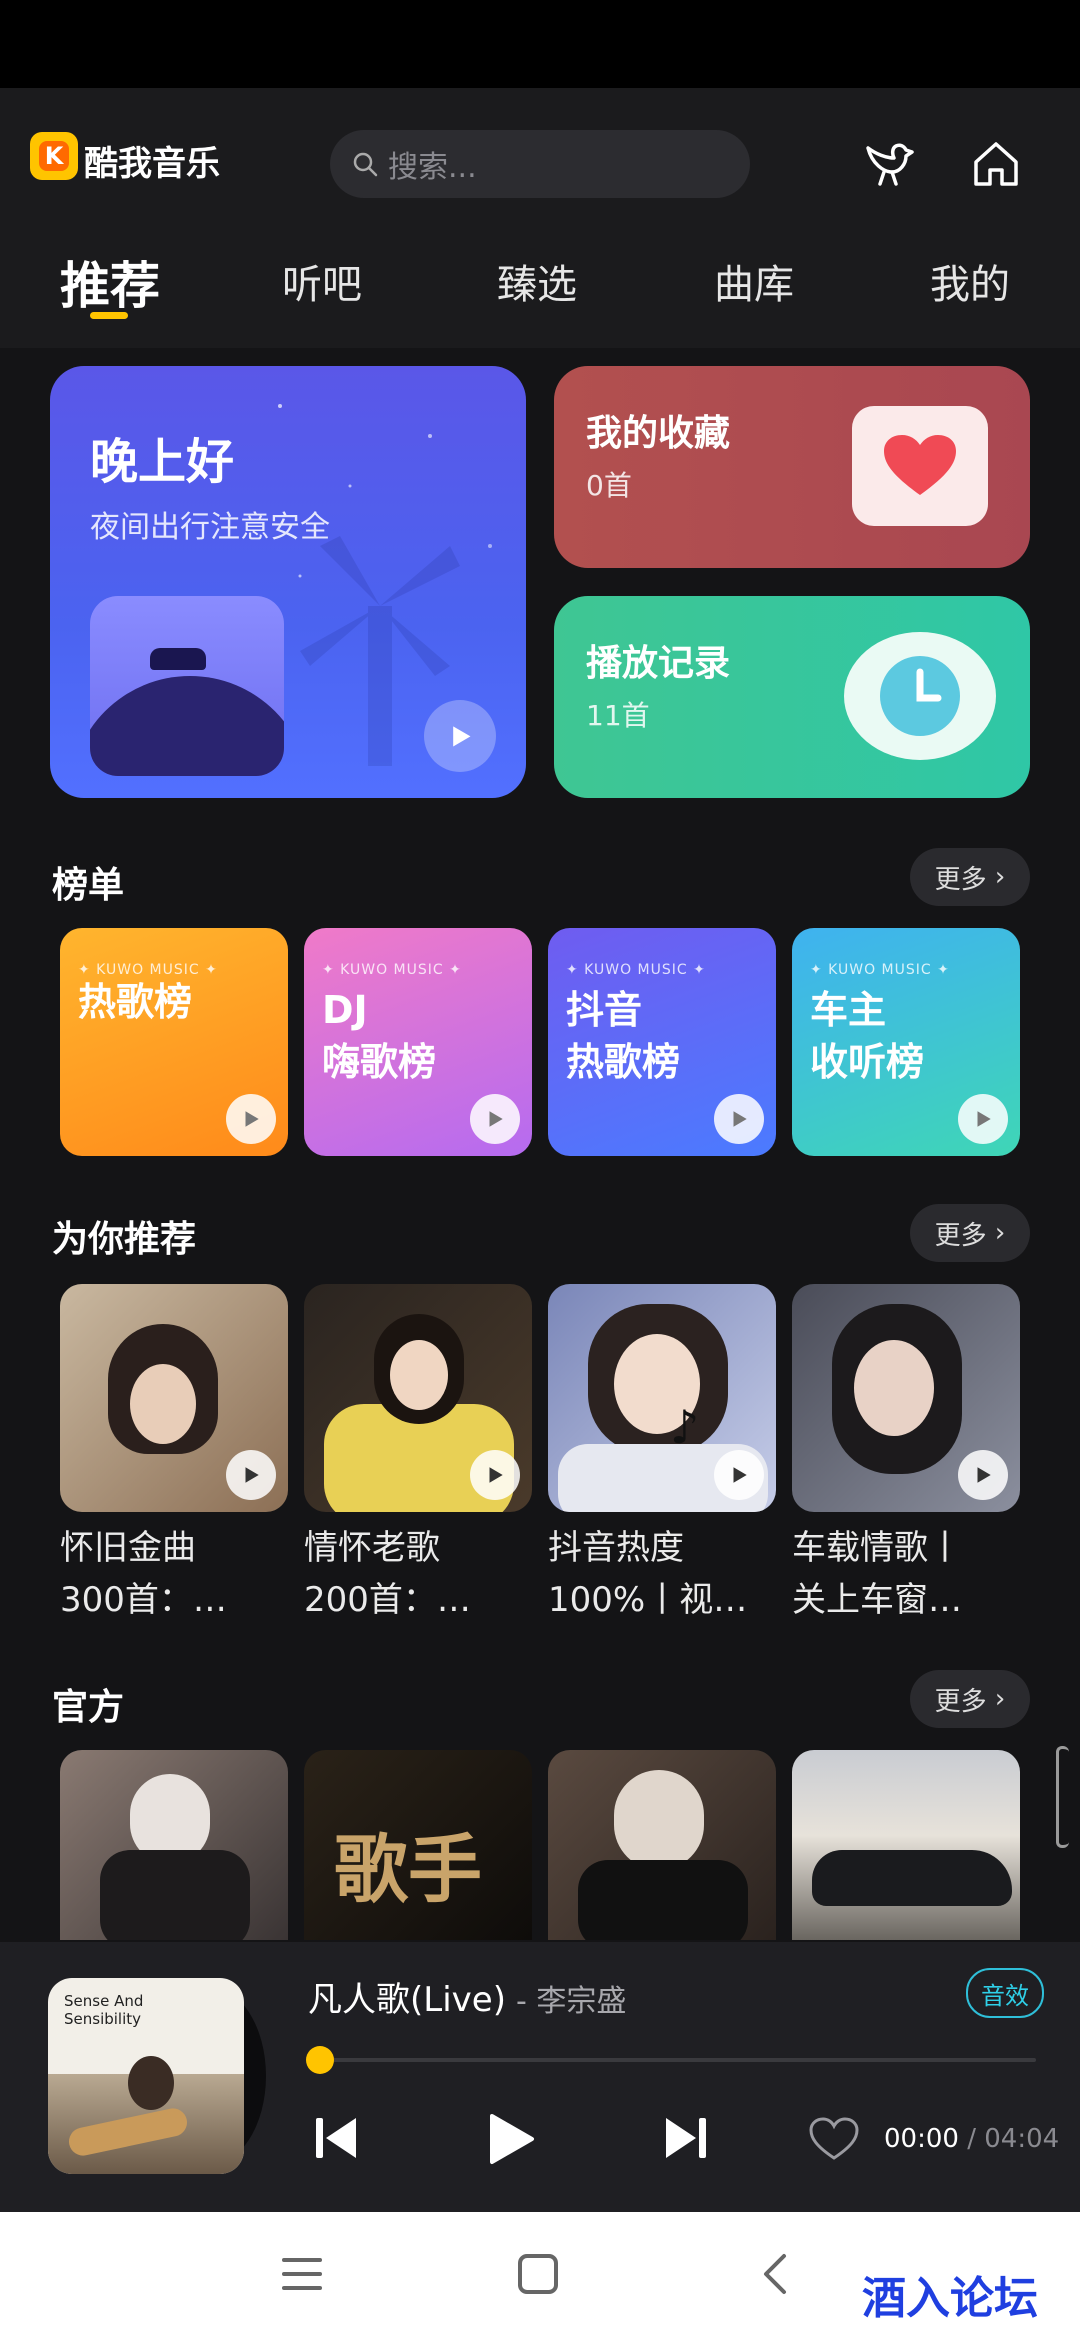 This screenshot has width=1080, height=2340. Describe the element at coordinates (775, 2274) in the screenshot. I see `back-icon` at that location.